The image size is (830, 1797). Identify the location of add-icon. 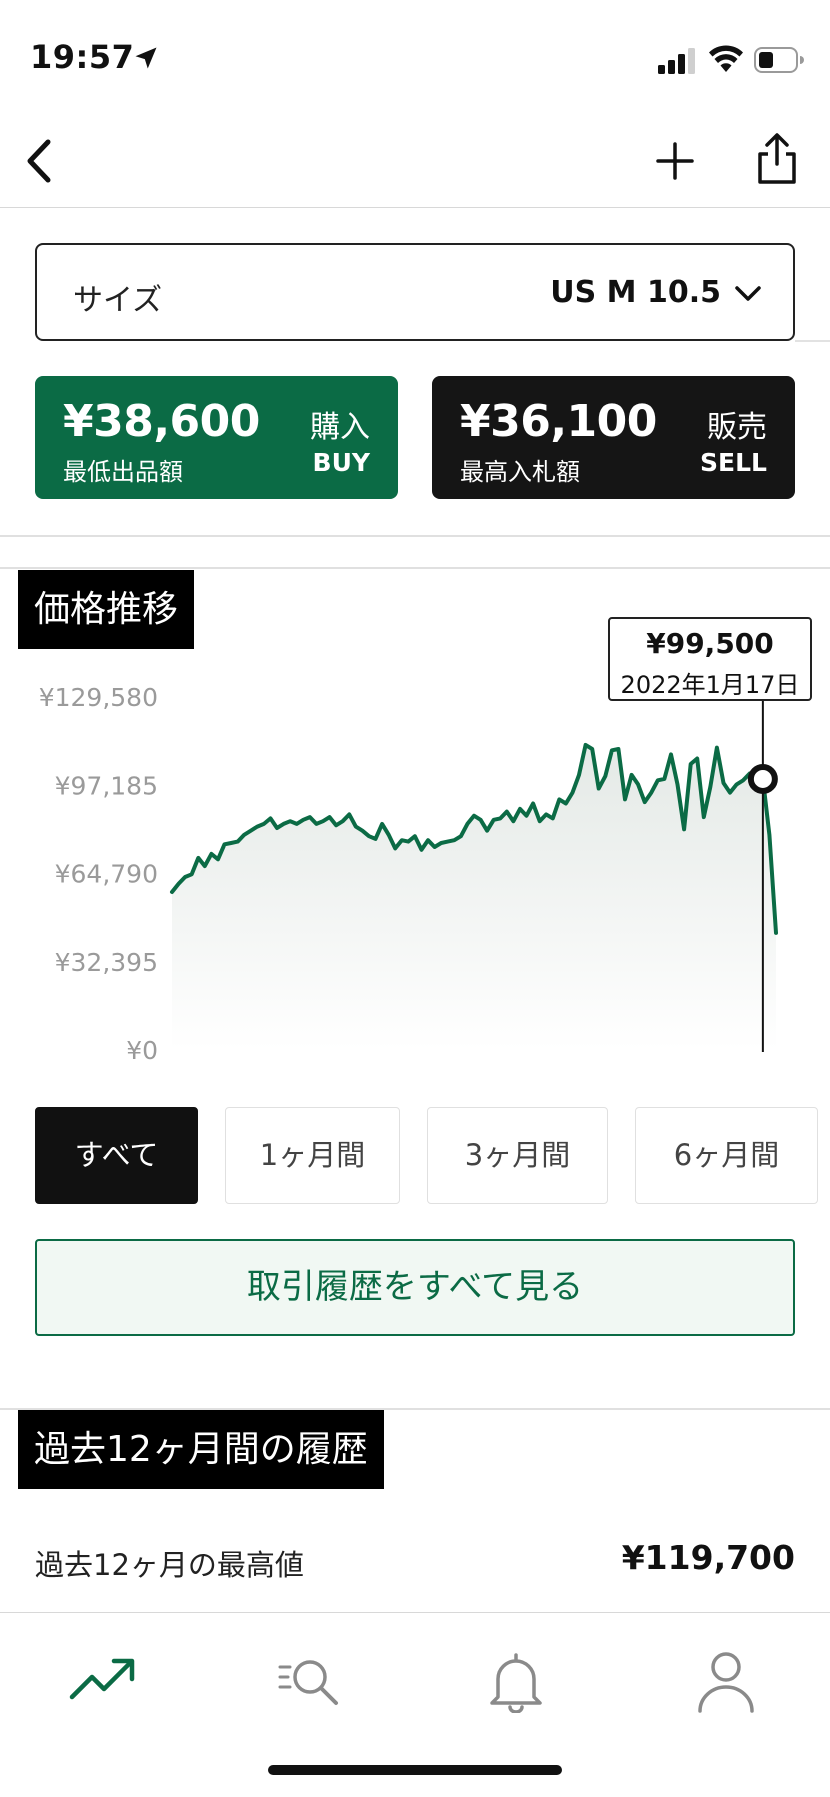
(675, 161).